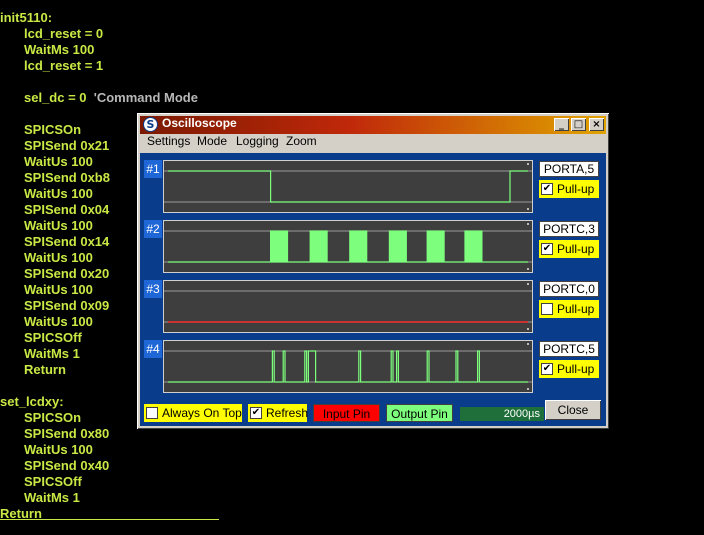 This screenshot has height=535, width=704. What do you see at coordinates (348, 186) in the screenshot?
I see `channel-1-trace` at bounding box center [348, 186].